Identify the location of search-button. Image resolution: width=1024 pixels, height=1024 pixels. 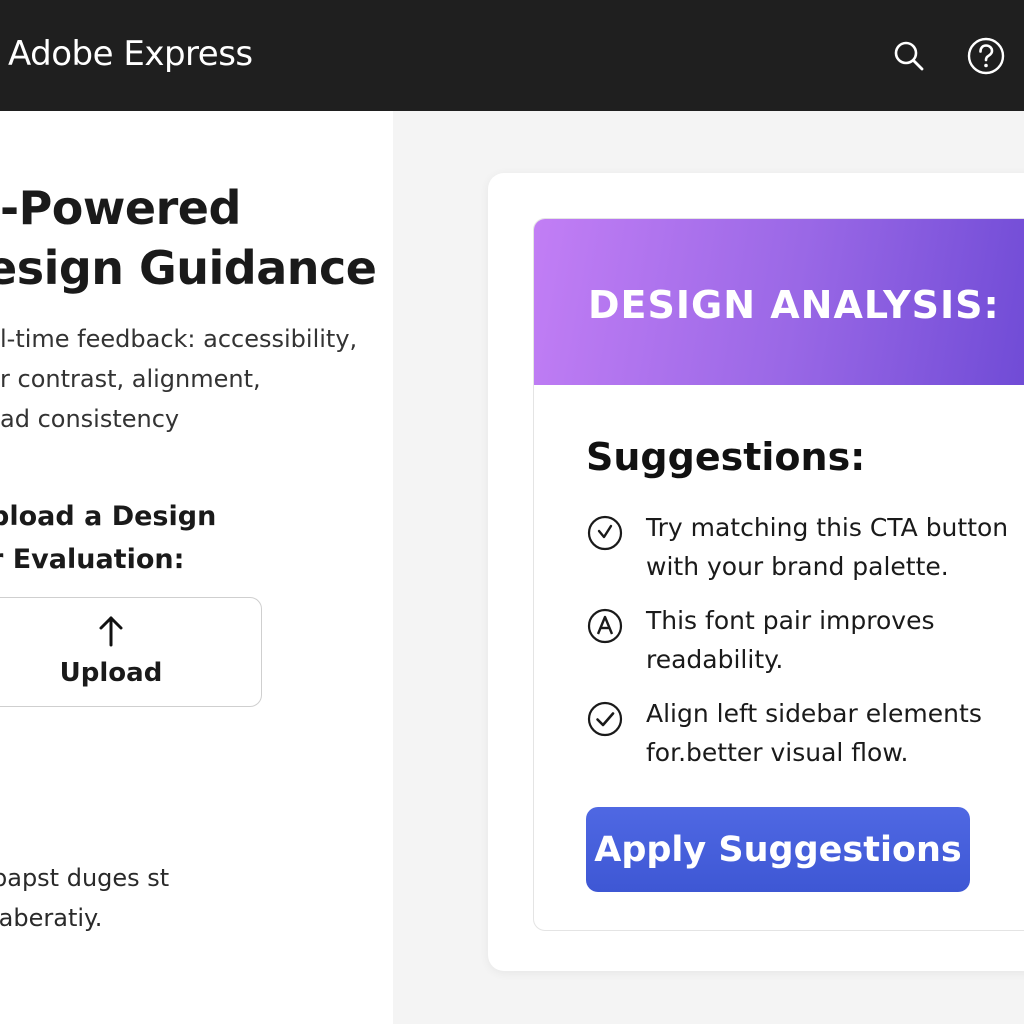
(909, 56).